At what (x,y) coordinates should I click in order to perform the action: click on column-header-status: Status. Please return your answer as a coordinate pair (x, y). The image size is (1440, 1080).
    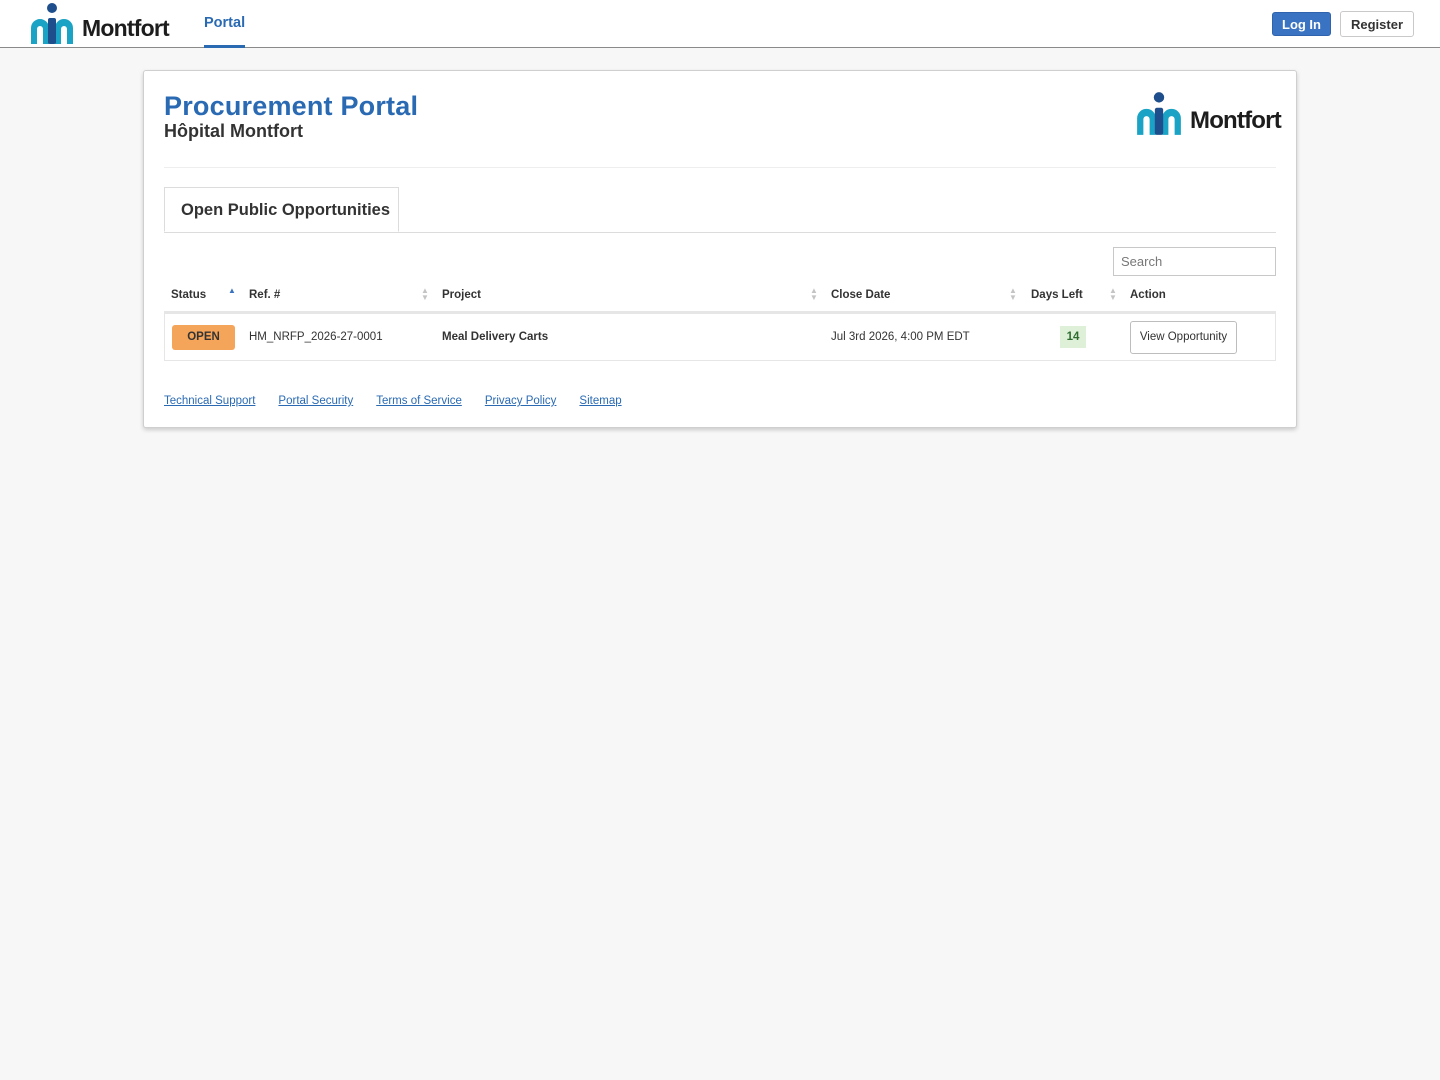
    Looking at the image, I should click on (188, 297).